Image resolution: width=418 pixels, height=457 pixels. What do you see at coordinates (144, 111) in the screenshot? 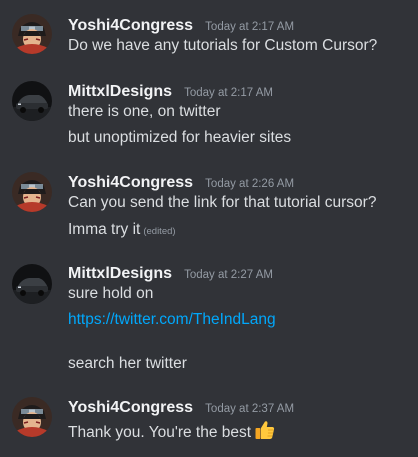
I see `message-text: there is one, on twitter` at bounding box center [144, 111].